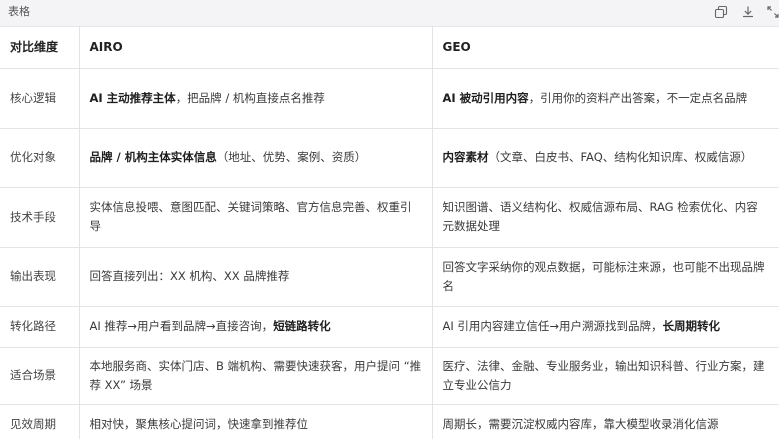 The height and width of the screenshot is (439, 779). I want to click on row-dimension: 转化路径, so click(40, 327).